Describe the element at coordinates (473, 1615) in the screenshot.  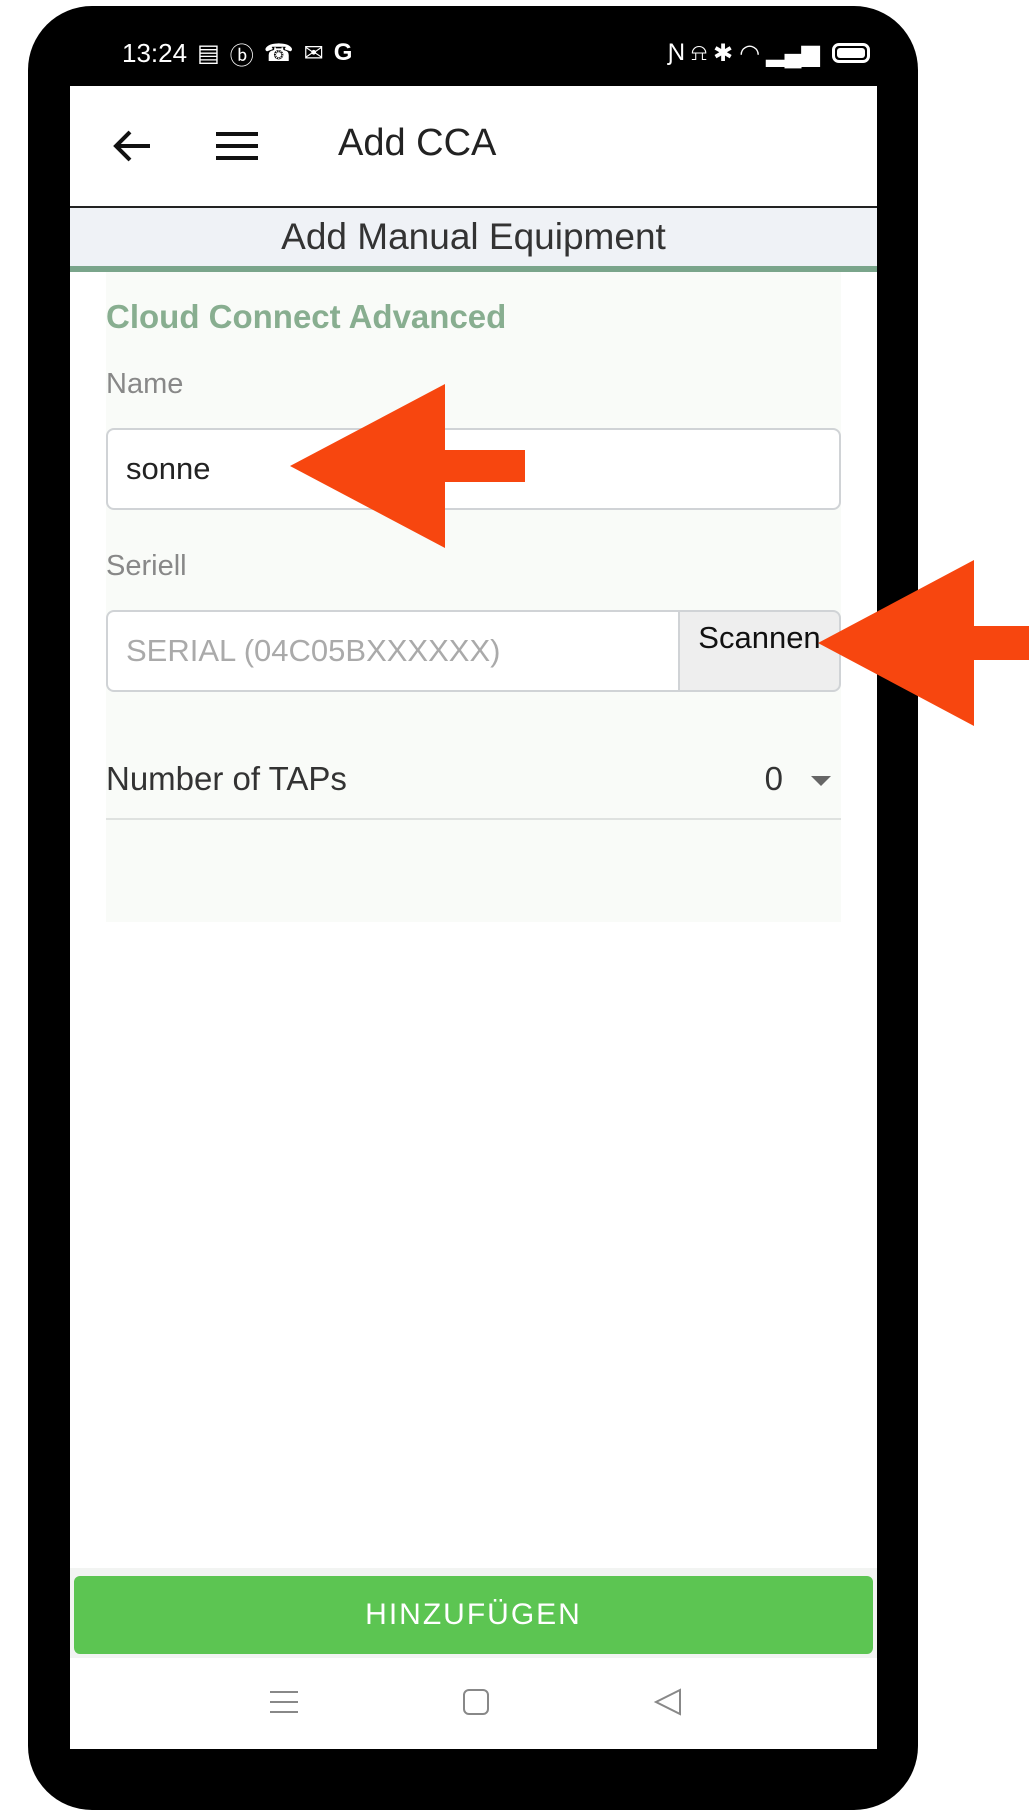
I see `add-button: HINZUFÜGEN` at that location.